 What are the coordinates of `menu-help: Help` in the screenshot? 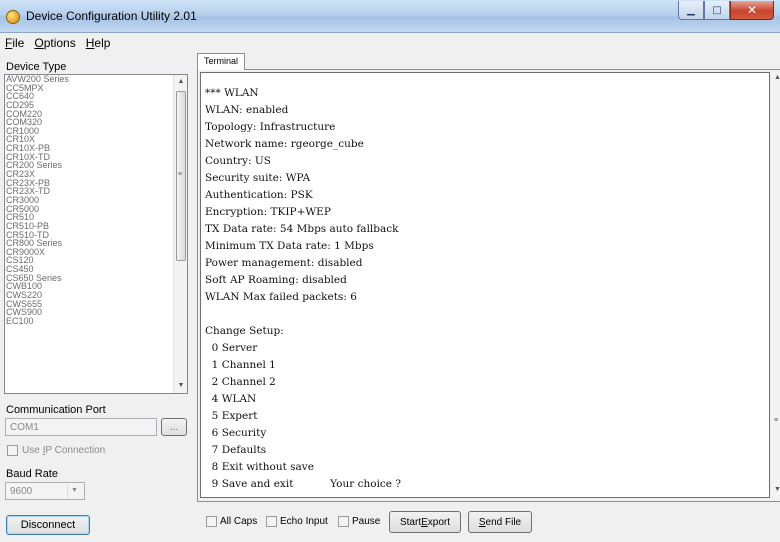 It's located at (98, 43).